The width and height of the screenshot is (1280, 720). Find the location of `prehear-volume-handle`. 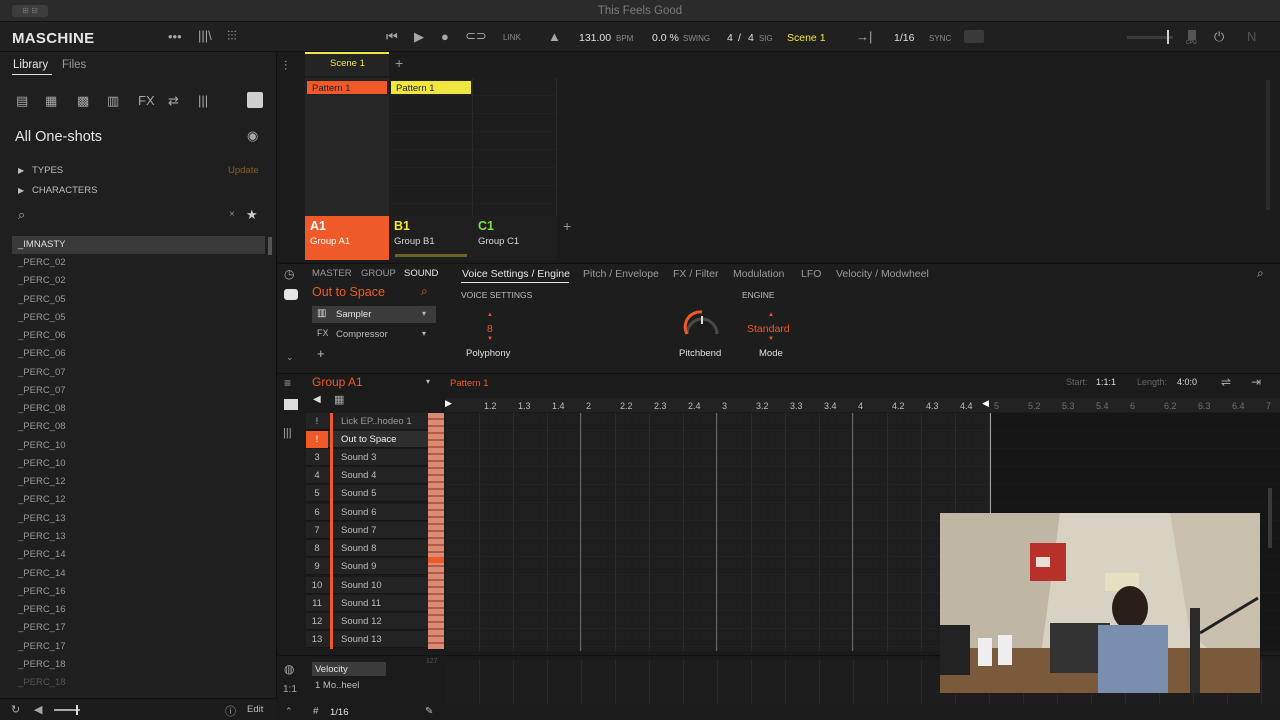

prehear-volume-handle is located at coordinates (77, 710).